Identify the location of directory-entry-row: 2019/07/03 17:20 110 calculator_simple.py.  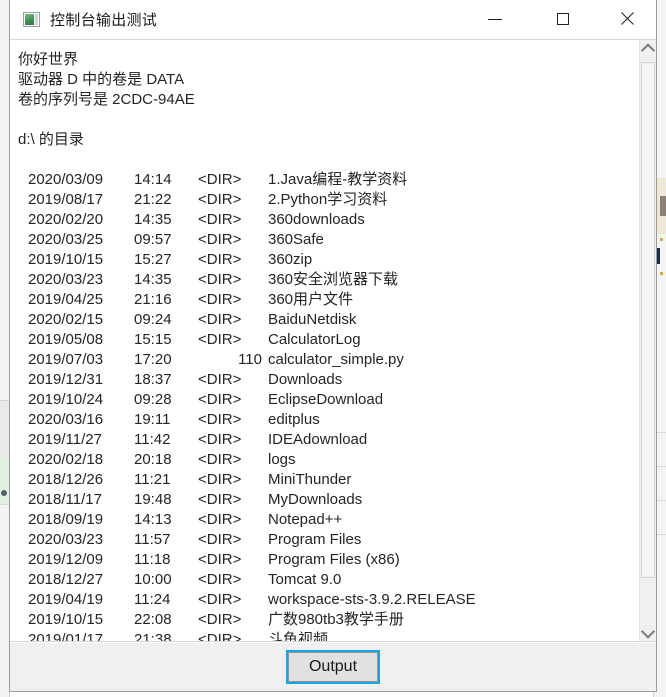
(328, 360).